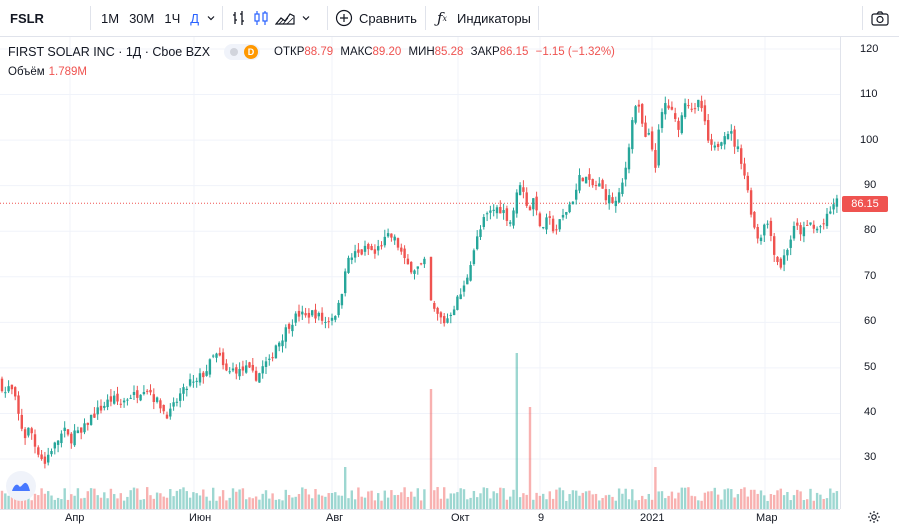 The image size is (899, 527). What do you see at coordinates (869, 273) in the screenshot?
I see `price-scale: 120 110 100 90 80 70 60 50 40 30` at bounding box center [869, 273].